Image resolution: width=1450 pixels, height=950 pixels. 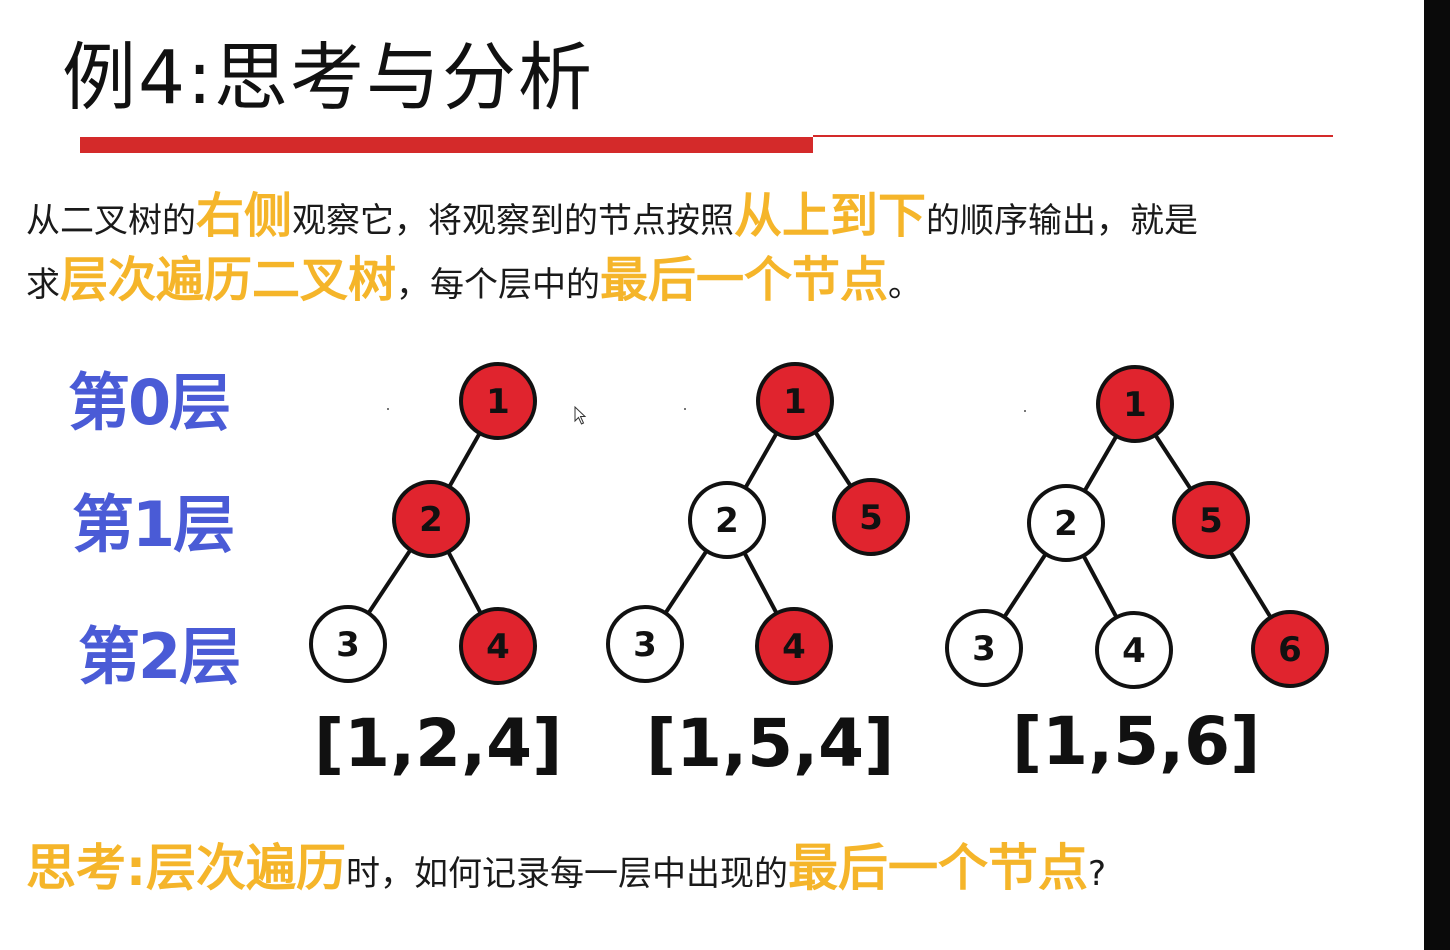 I want to click on window-edge, so click(x=1437, y=475).